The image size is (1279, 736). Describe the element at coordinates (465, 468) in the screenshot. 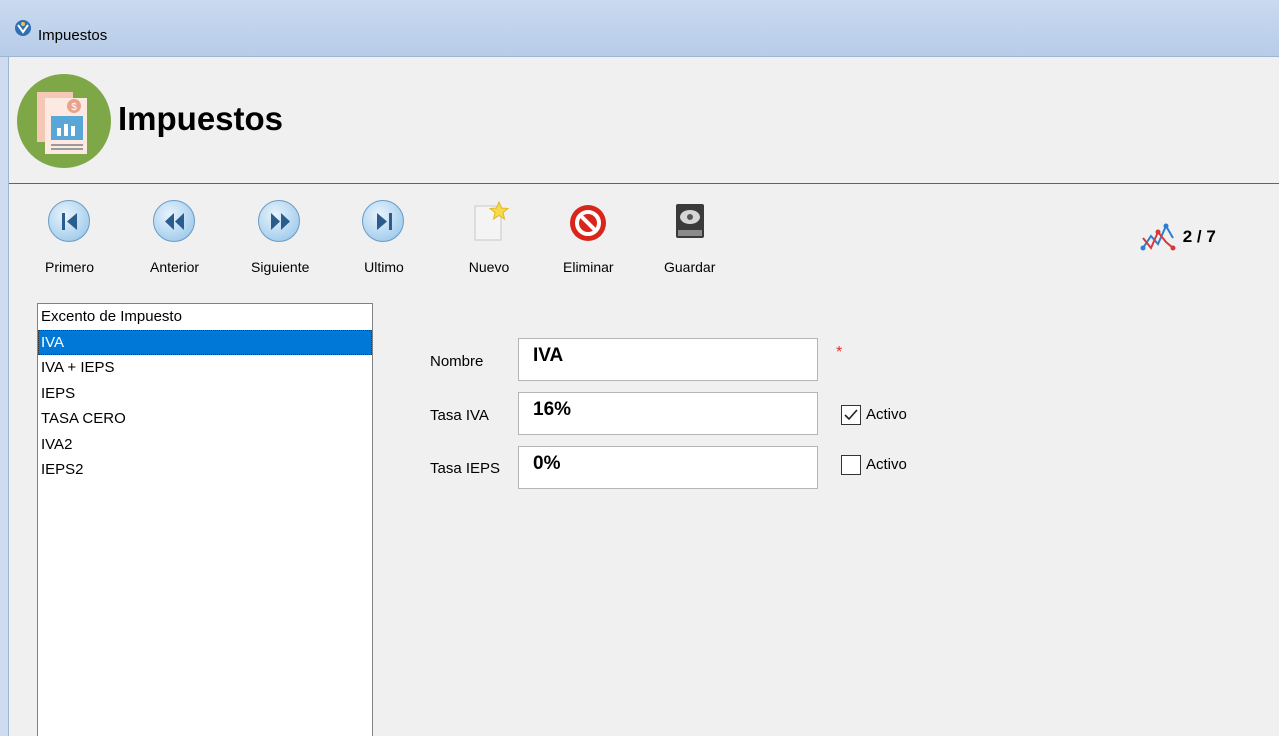

I see `tasa-ieps-label: Tasa IEPS` at that location.